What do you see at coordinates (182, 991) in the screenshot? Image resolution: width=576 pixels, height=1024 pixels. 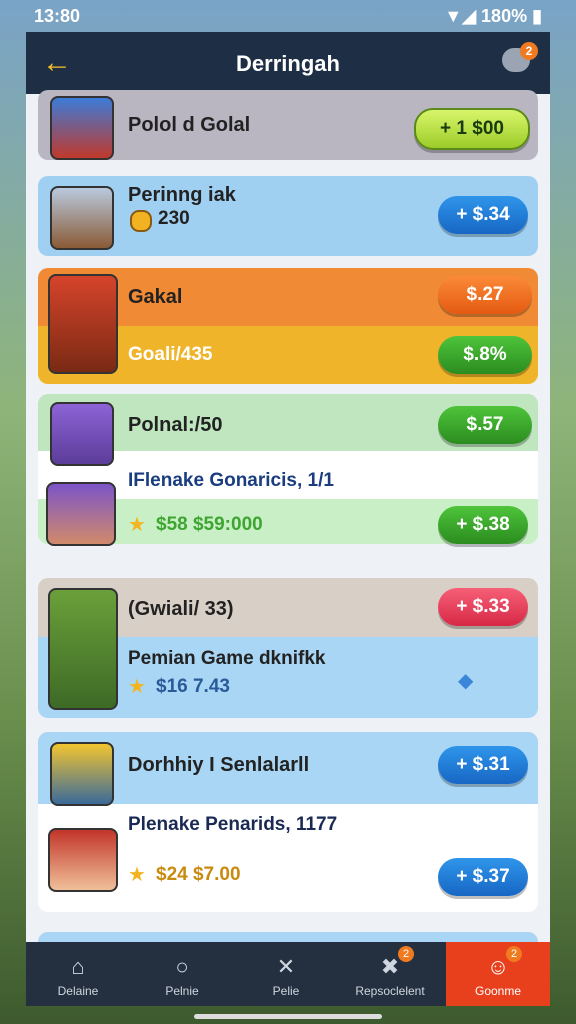 I see `nav-label: Pelnie` at bounding box center [182, 991].